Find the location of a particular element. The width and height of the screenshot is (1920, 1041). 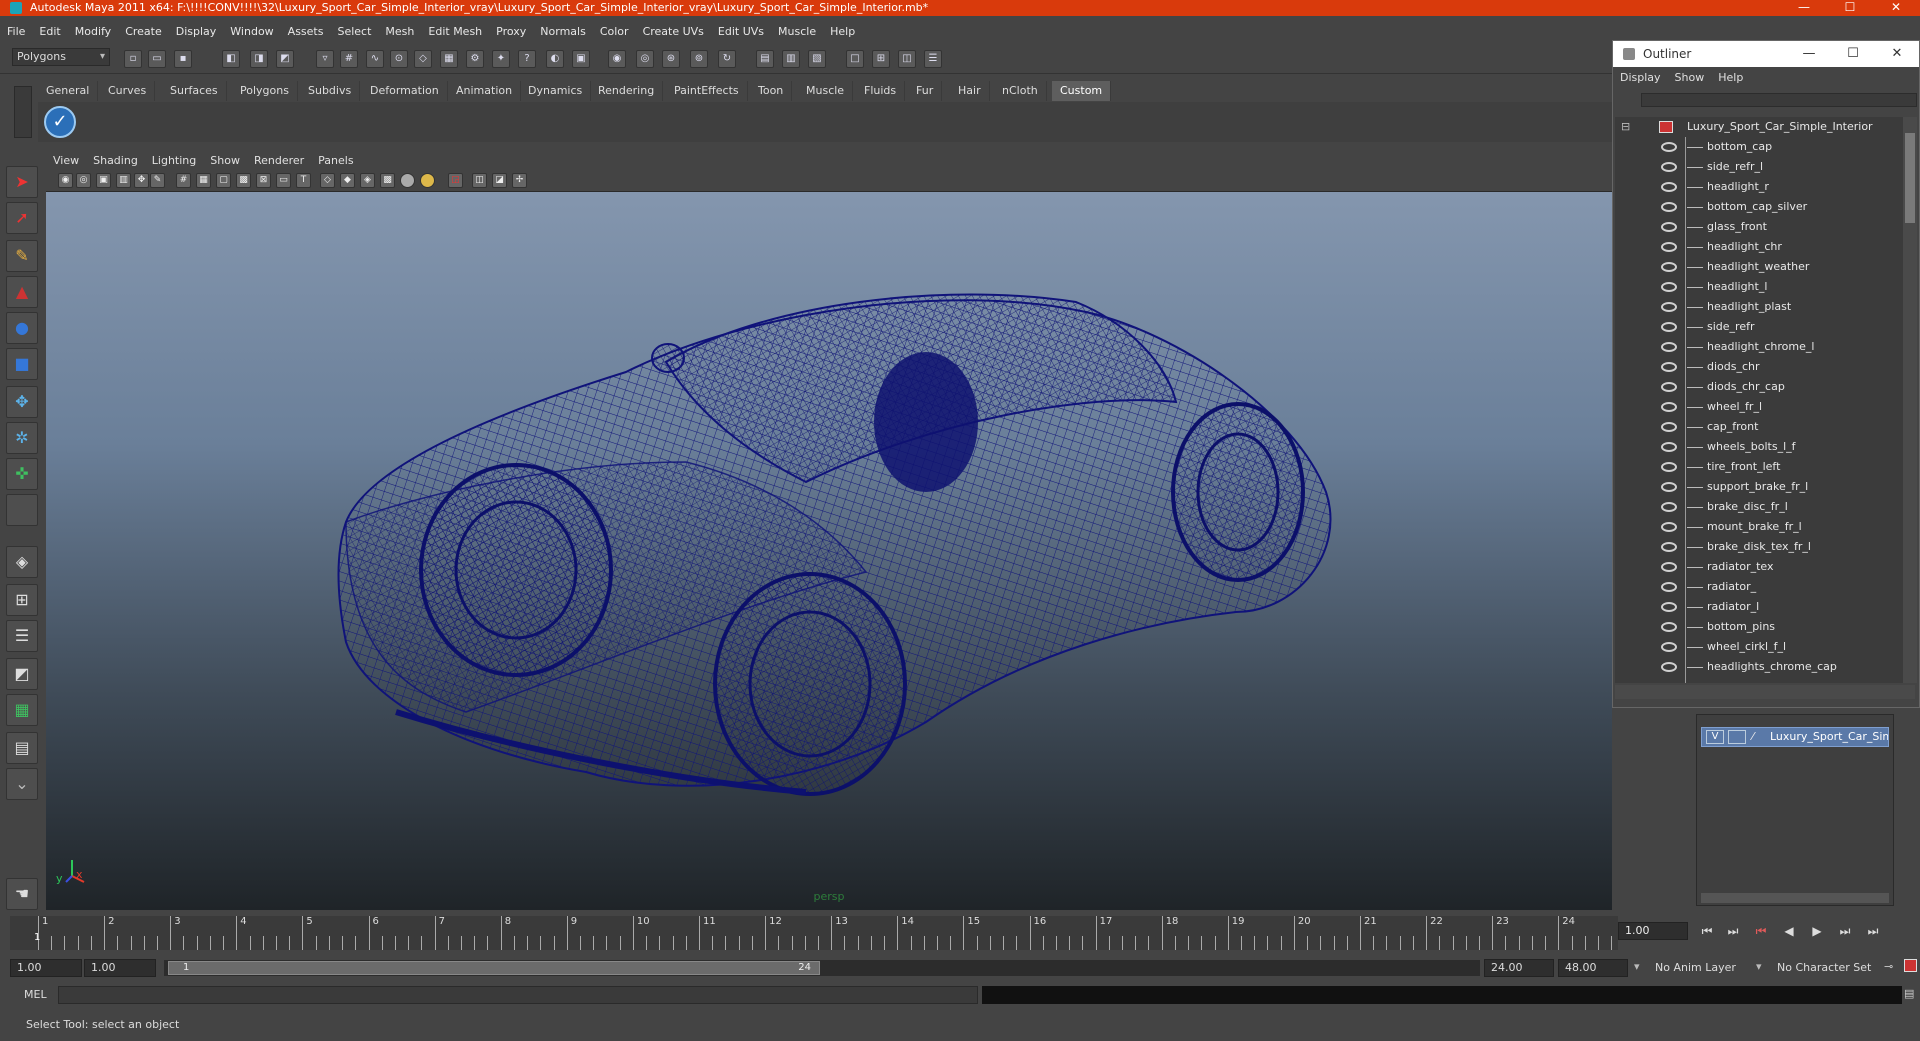

close-button: ✕ is located at coordinates (1896, 8).